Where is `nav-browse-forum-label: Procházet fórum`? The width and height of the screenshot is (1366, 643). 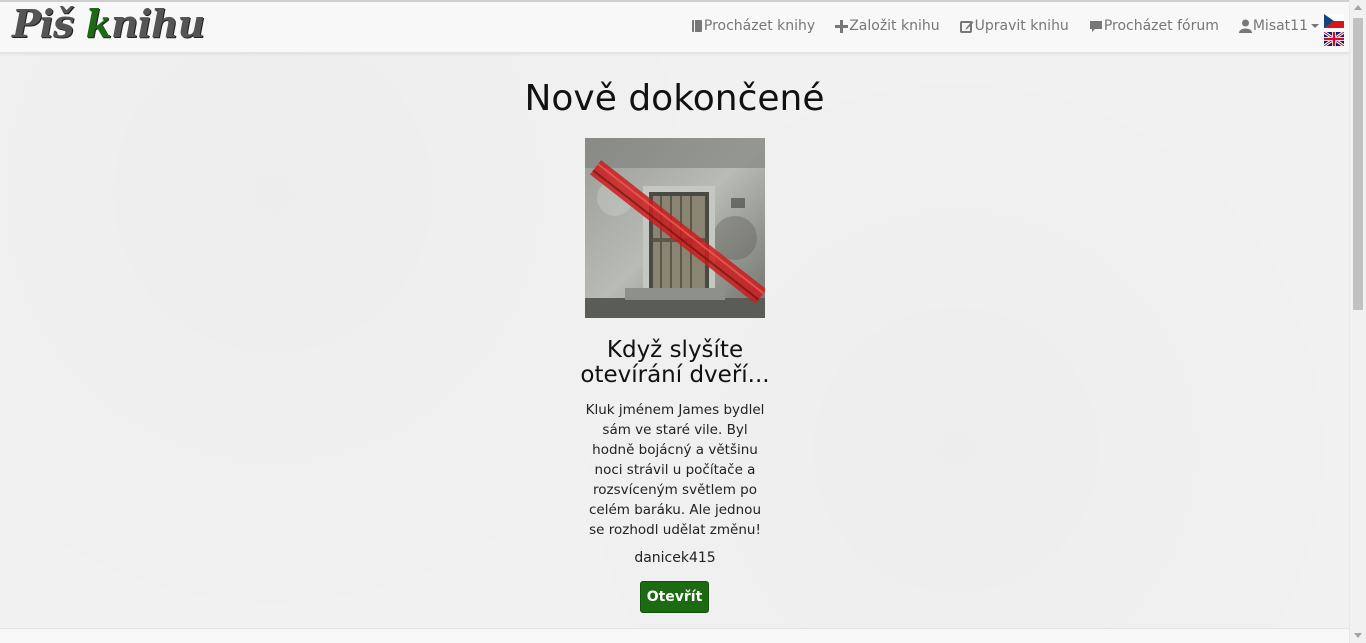 nav-browse-forum-label: Procházet fórum is located at coordinates (1161, 26).